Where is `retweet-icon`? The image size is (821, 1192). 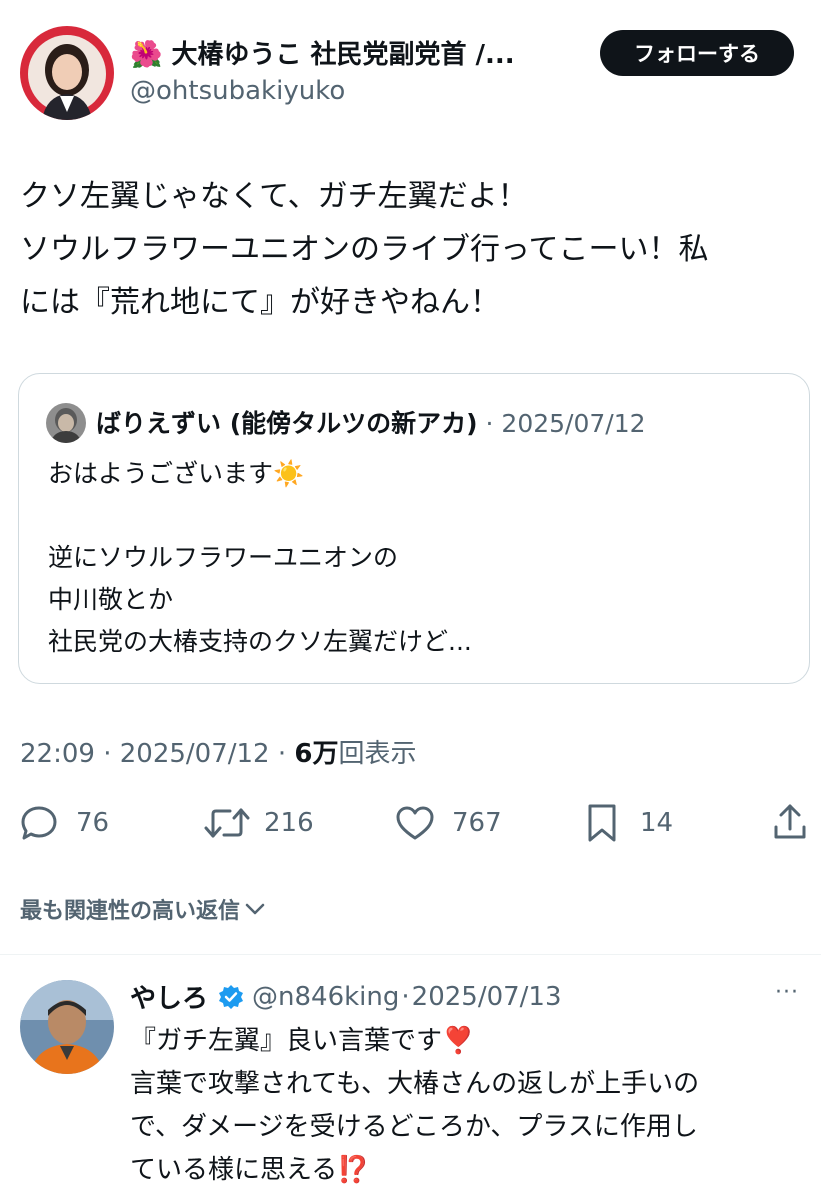 retweet-icon is located at coordinates (227, 823).